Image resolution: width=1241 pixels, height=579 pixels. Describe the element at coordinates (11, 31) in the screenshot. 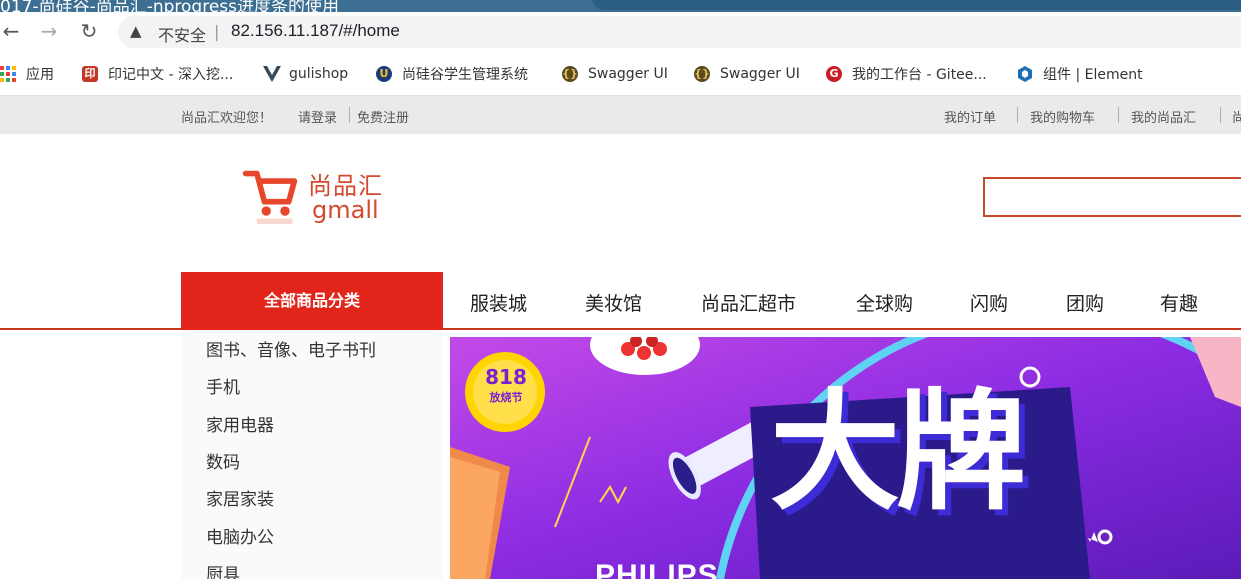

I see `back-icon: ←` at that location.